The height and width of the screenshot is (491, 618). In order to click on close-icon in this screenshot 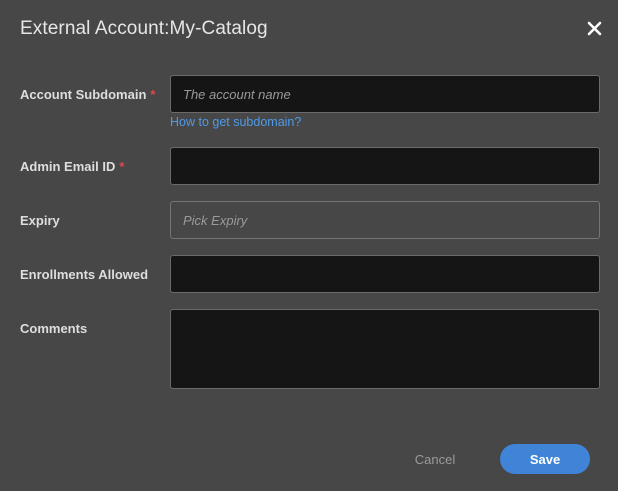, I will do `click(594, 28)`.